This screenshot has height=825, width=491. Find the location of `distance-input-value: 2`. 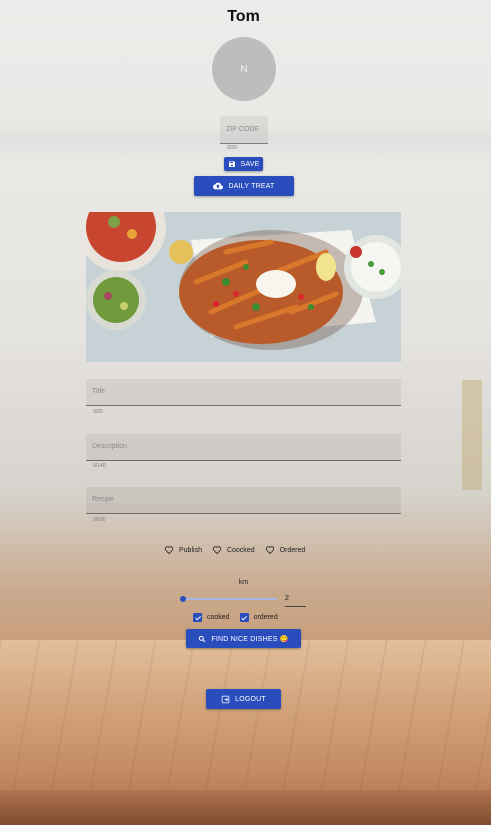

distance-input-value: 2 is located at coordinates (287, 598).